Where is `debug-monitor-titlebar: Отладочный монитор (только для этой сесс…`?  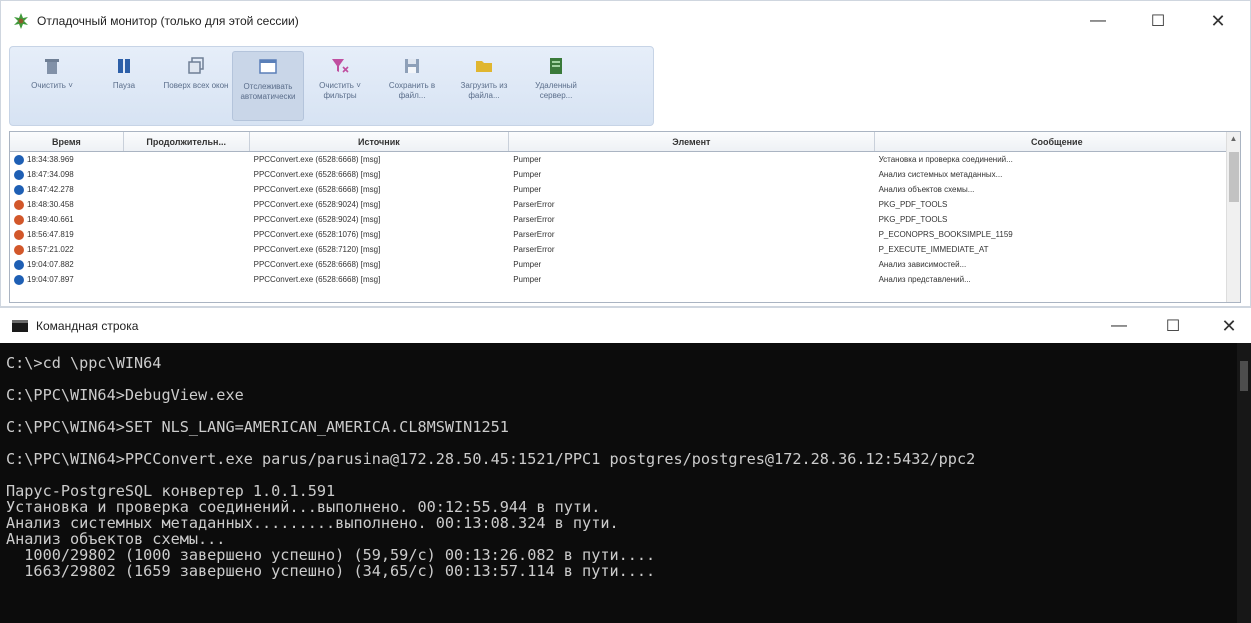 debug-monitor-titlebar: Отладочный монитор (только для этой сесс… is located at coordinates (625, 21).